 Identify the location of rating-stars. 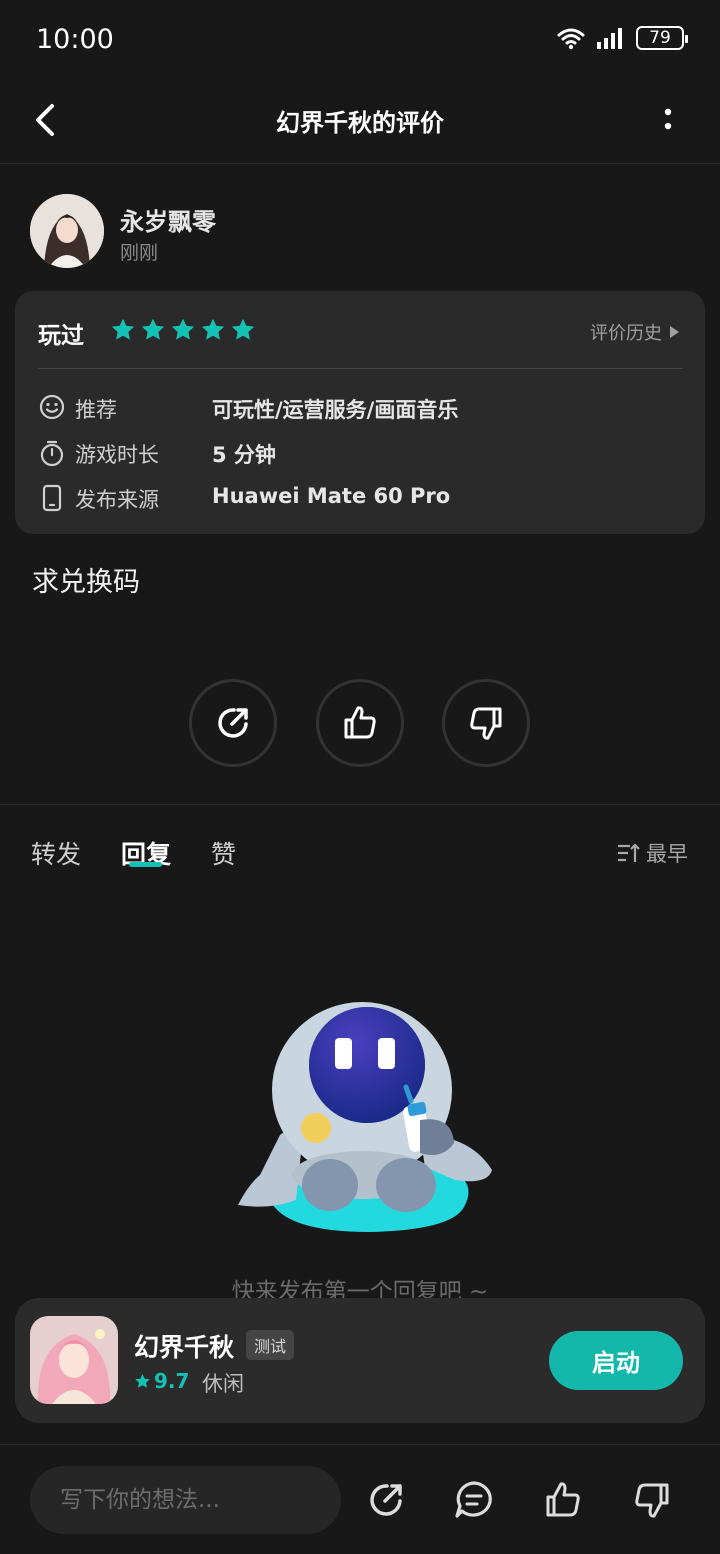
(183, 330).